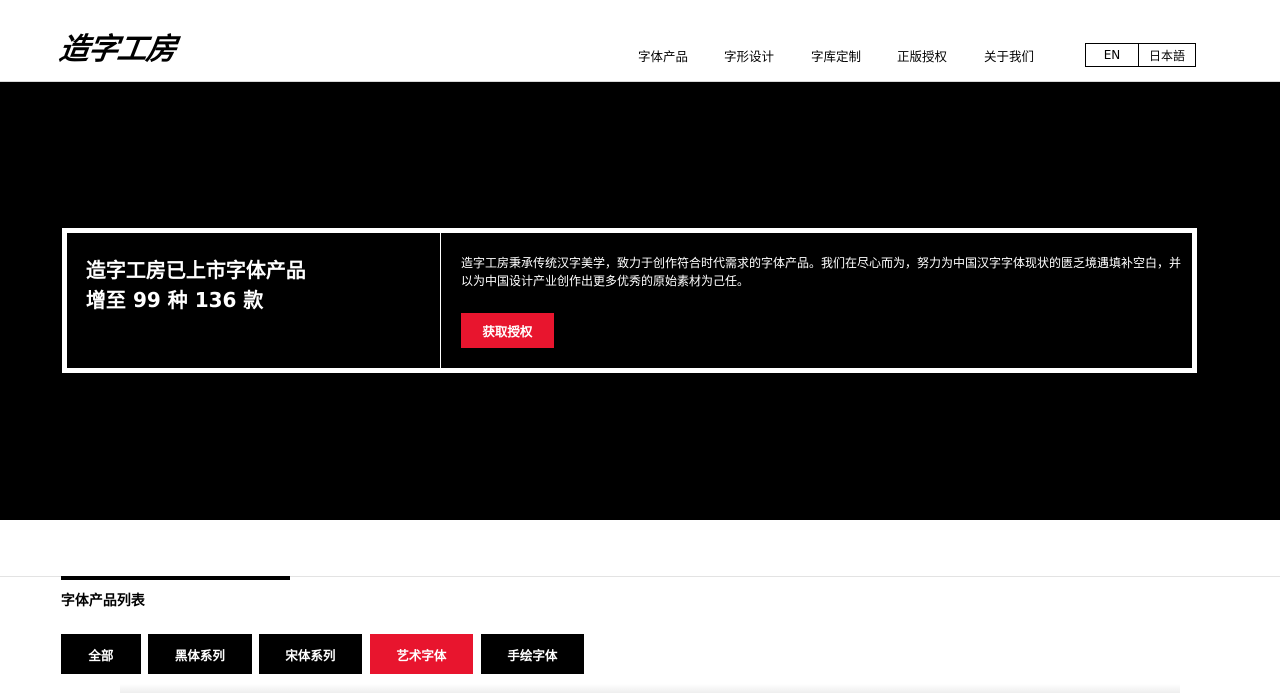 This screenshot has height=693, width=1280. Describe the element at coordinates (922, 55) in the screenshot. I see `nav-item-licensing: 正版授权` at that location.